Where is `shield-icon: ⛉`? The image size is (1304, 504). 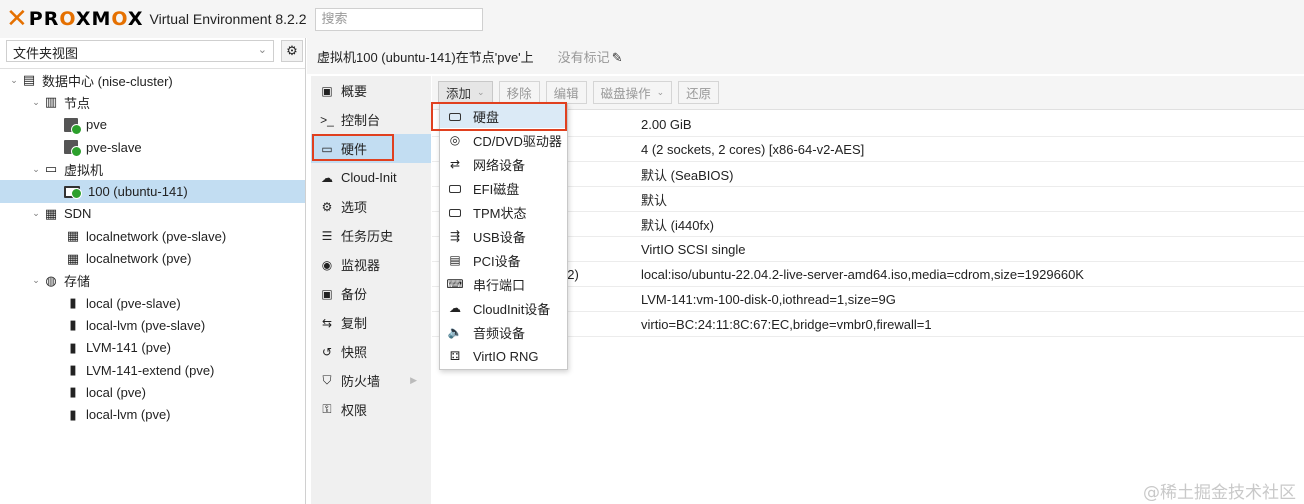 shield-icon: ⛉ is located at coordinates (327, 380).